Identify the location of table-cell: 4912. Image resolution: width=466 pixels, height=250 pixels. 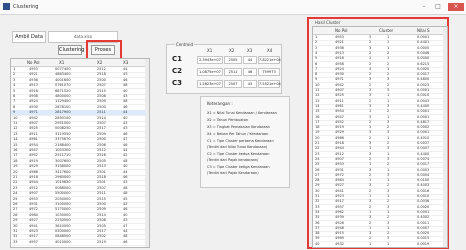
(33, 187).